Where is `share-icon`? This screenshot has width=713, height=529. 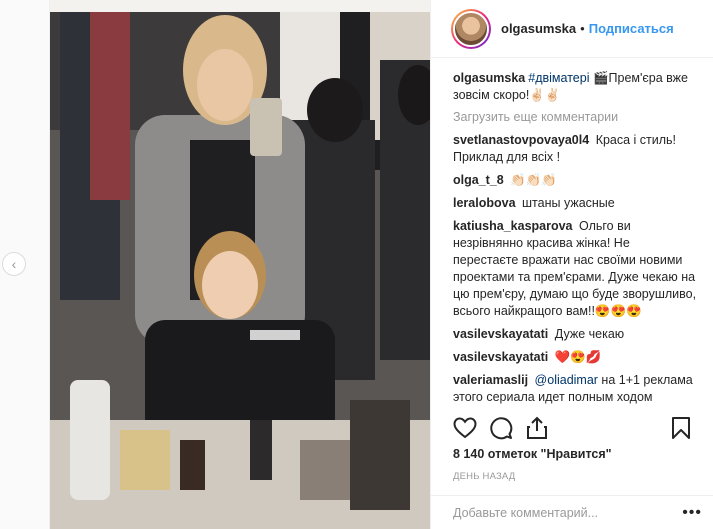 share-icon is located at coordinates (537, 428).